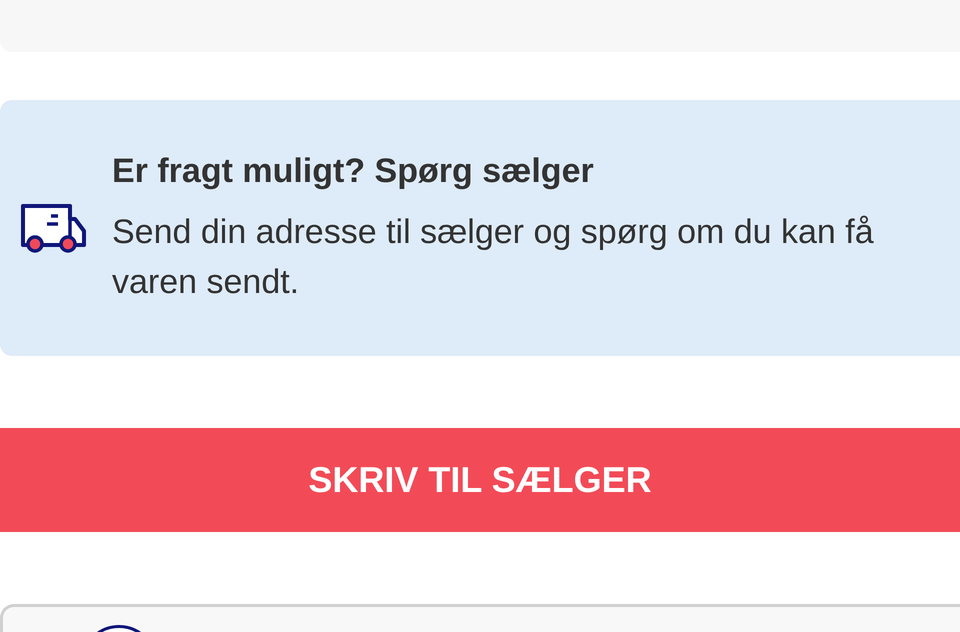  What do you see at coordinates (493, 257) in the screenshot?
I see `notice-text: Send din adresse til sælger og spørg om du kan få varen sendt.` at bounding box center [493, 257].